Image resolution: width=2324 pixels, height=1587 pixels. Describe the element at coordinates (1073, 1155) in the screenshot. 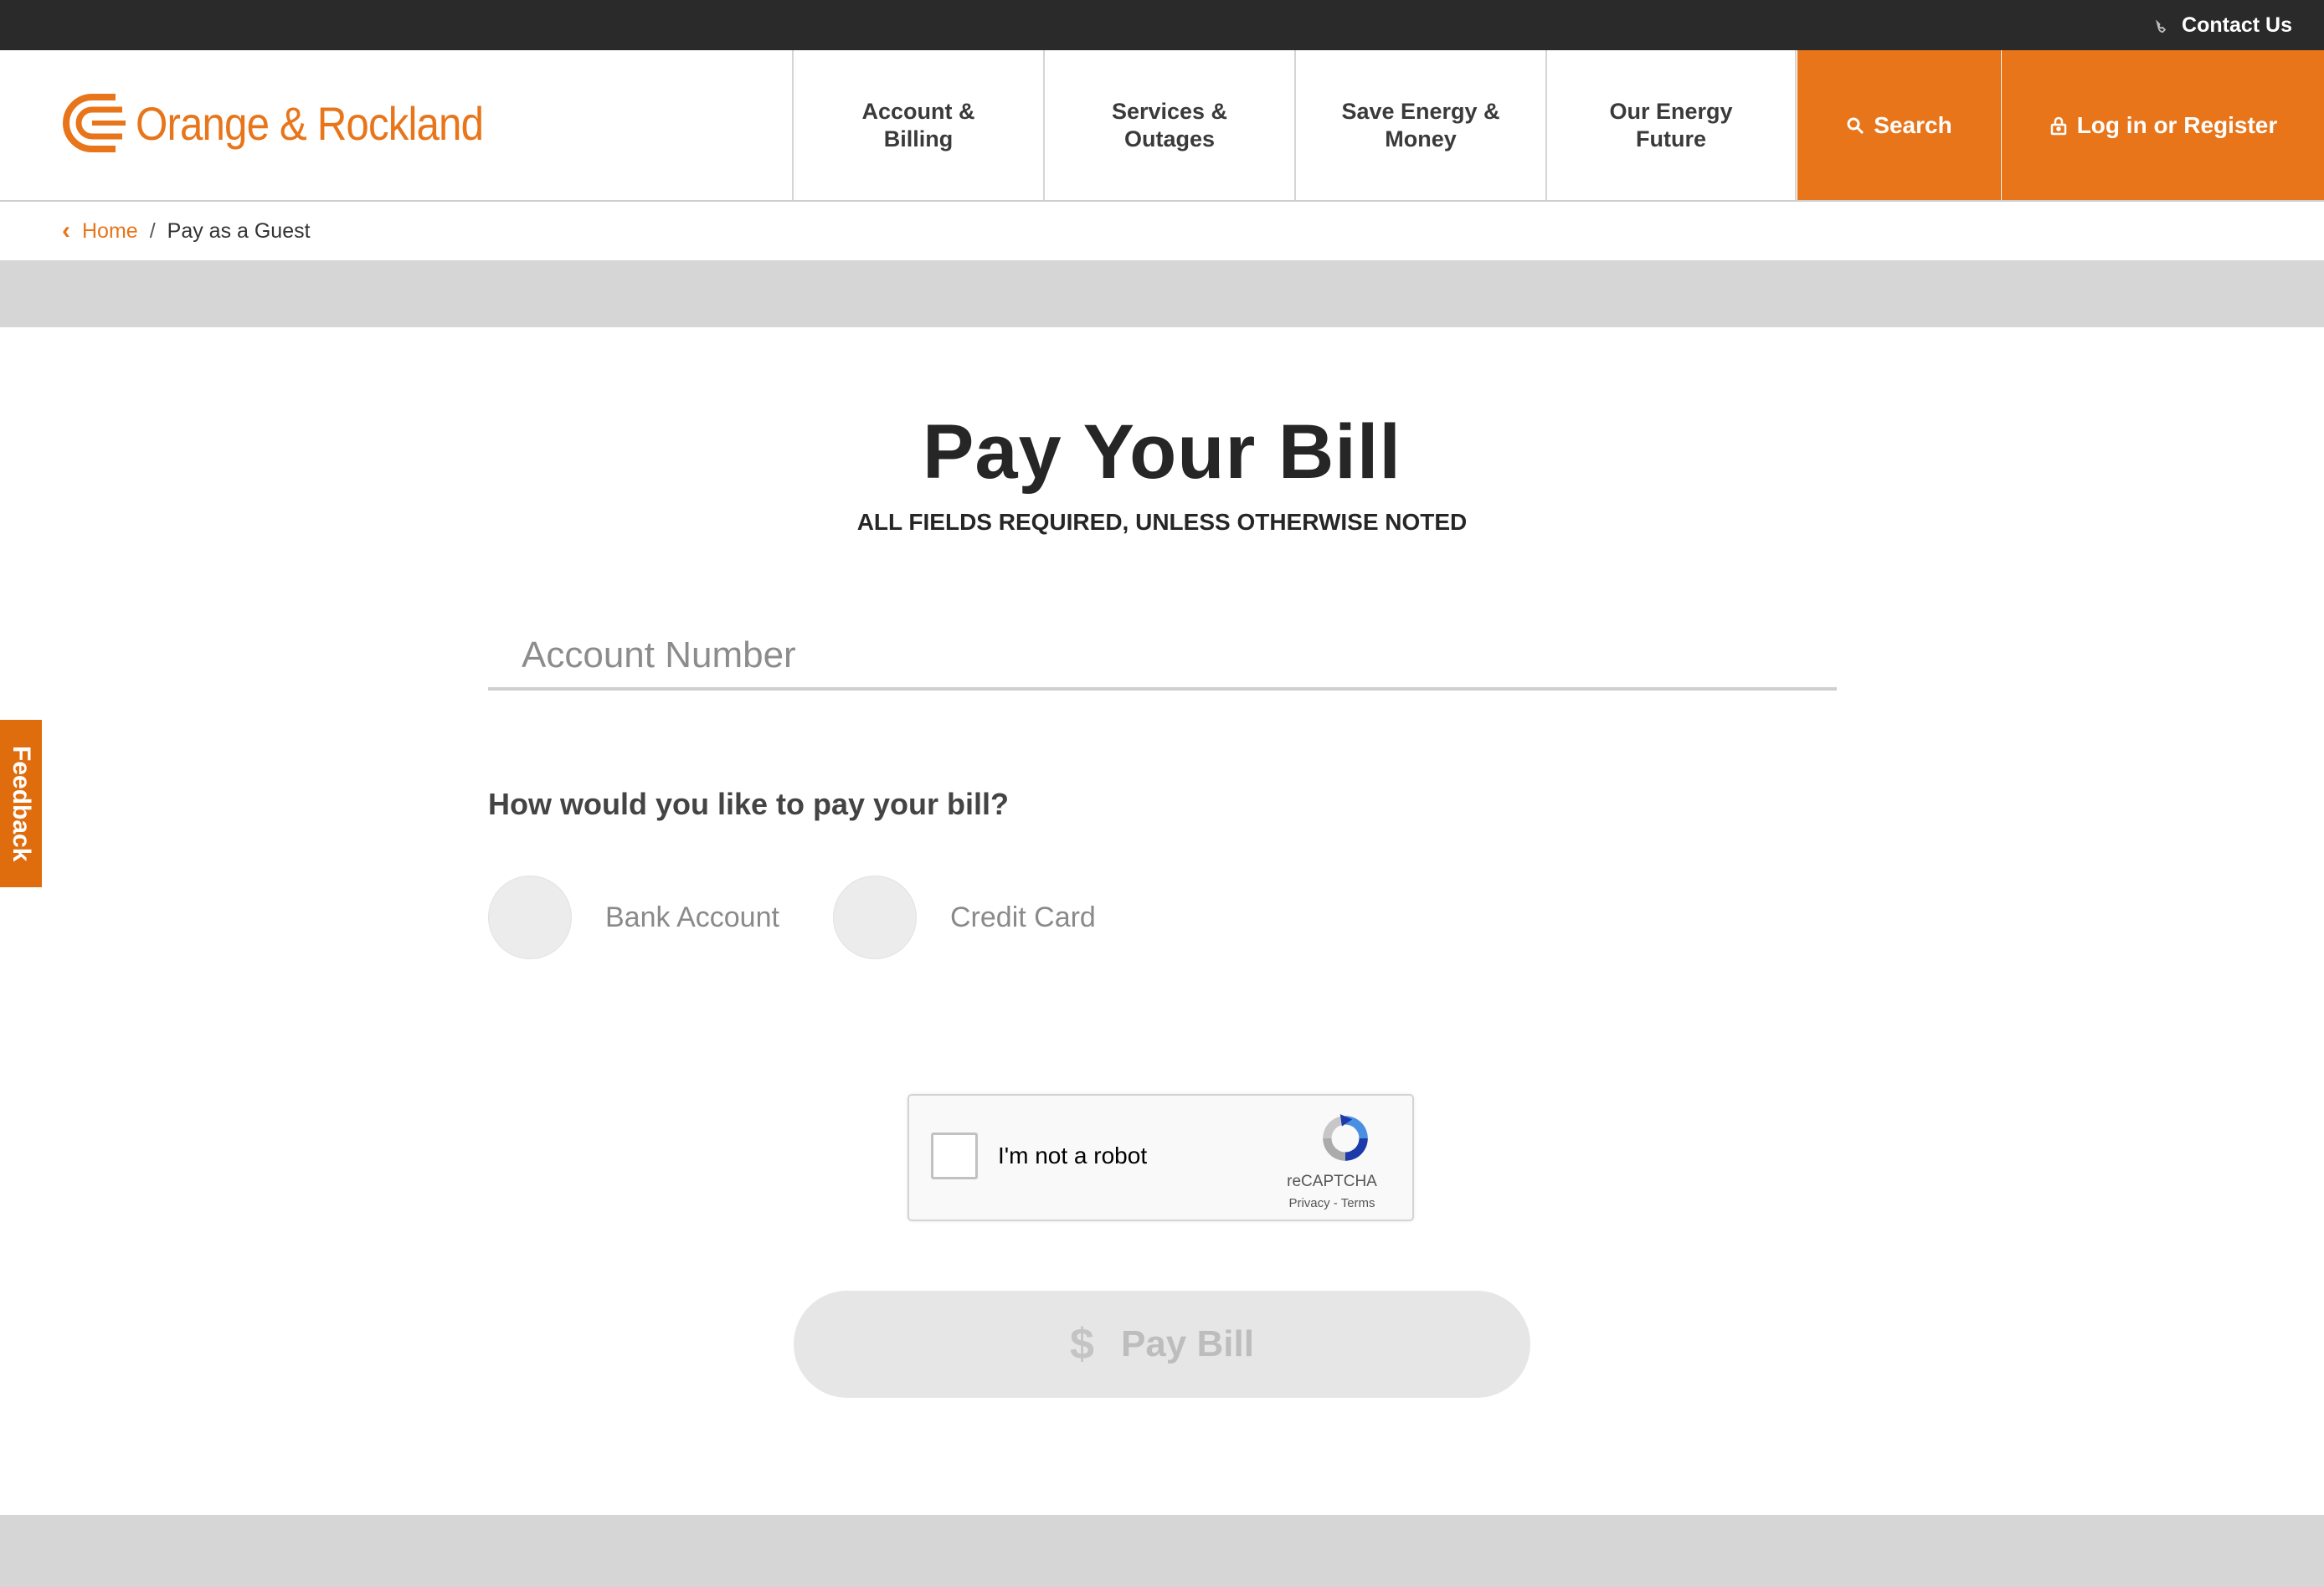

I see `recaptcha-label: I'm not a robot` at that location.